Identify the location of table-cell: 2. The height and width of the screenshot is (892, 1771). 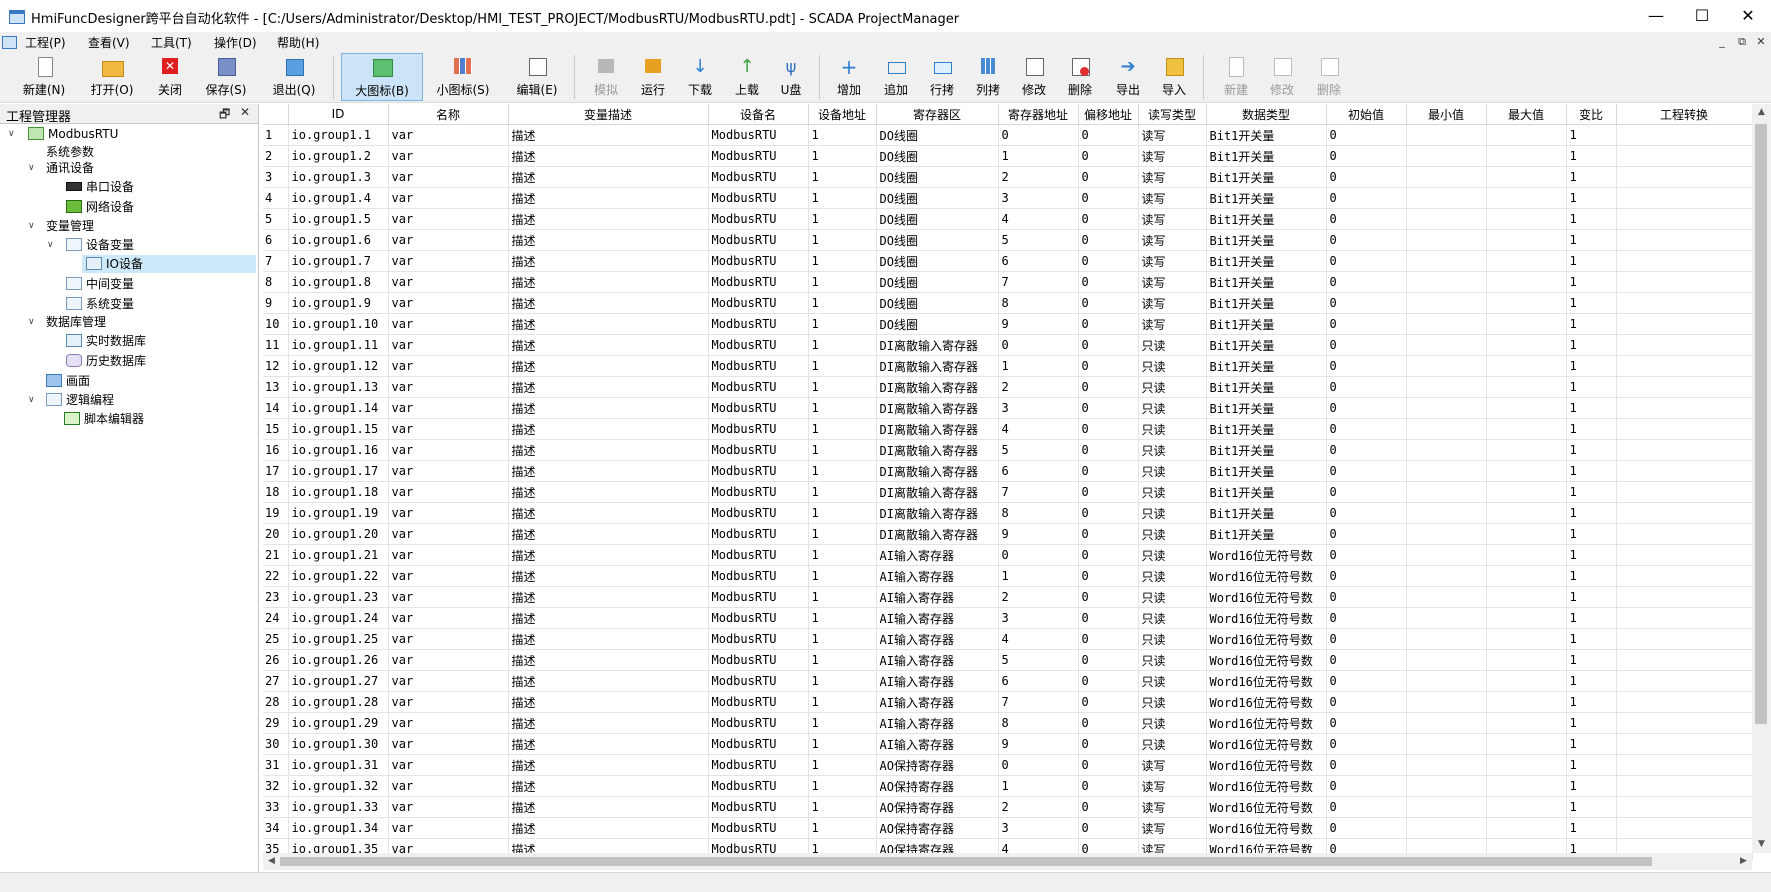
(1038, 387).